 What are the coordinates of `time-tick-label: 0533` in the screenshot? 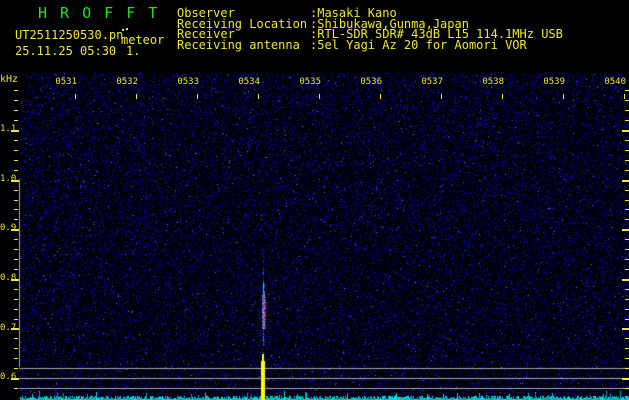 It's located at (188, 82).